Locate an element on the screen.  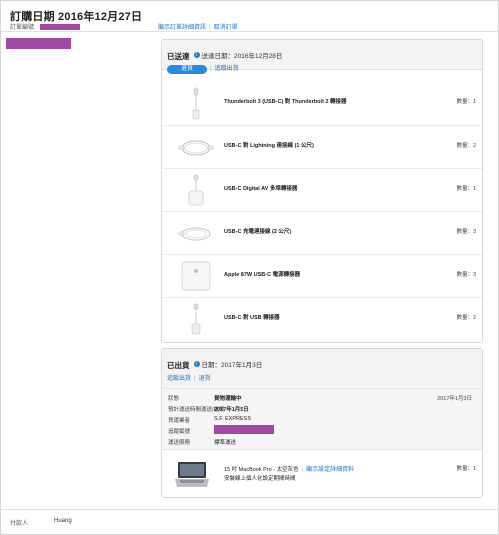
delivered-shipment-header: 已送達 i 送達日期：2016年12月28日 退貨 | 追蹤出貨 is located at coordinates (322, 57).